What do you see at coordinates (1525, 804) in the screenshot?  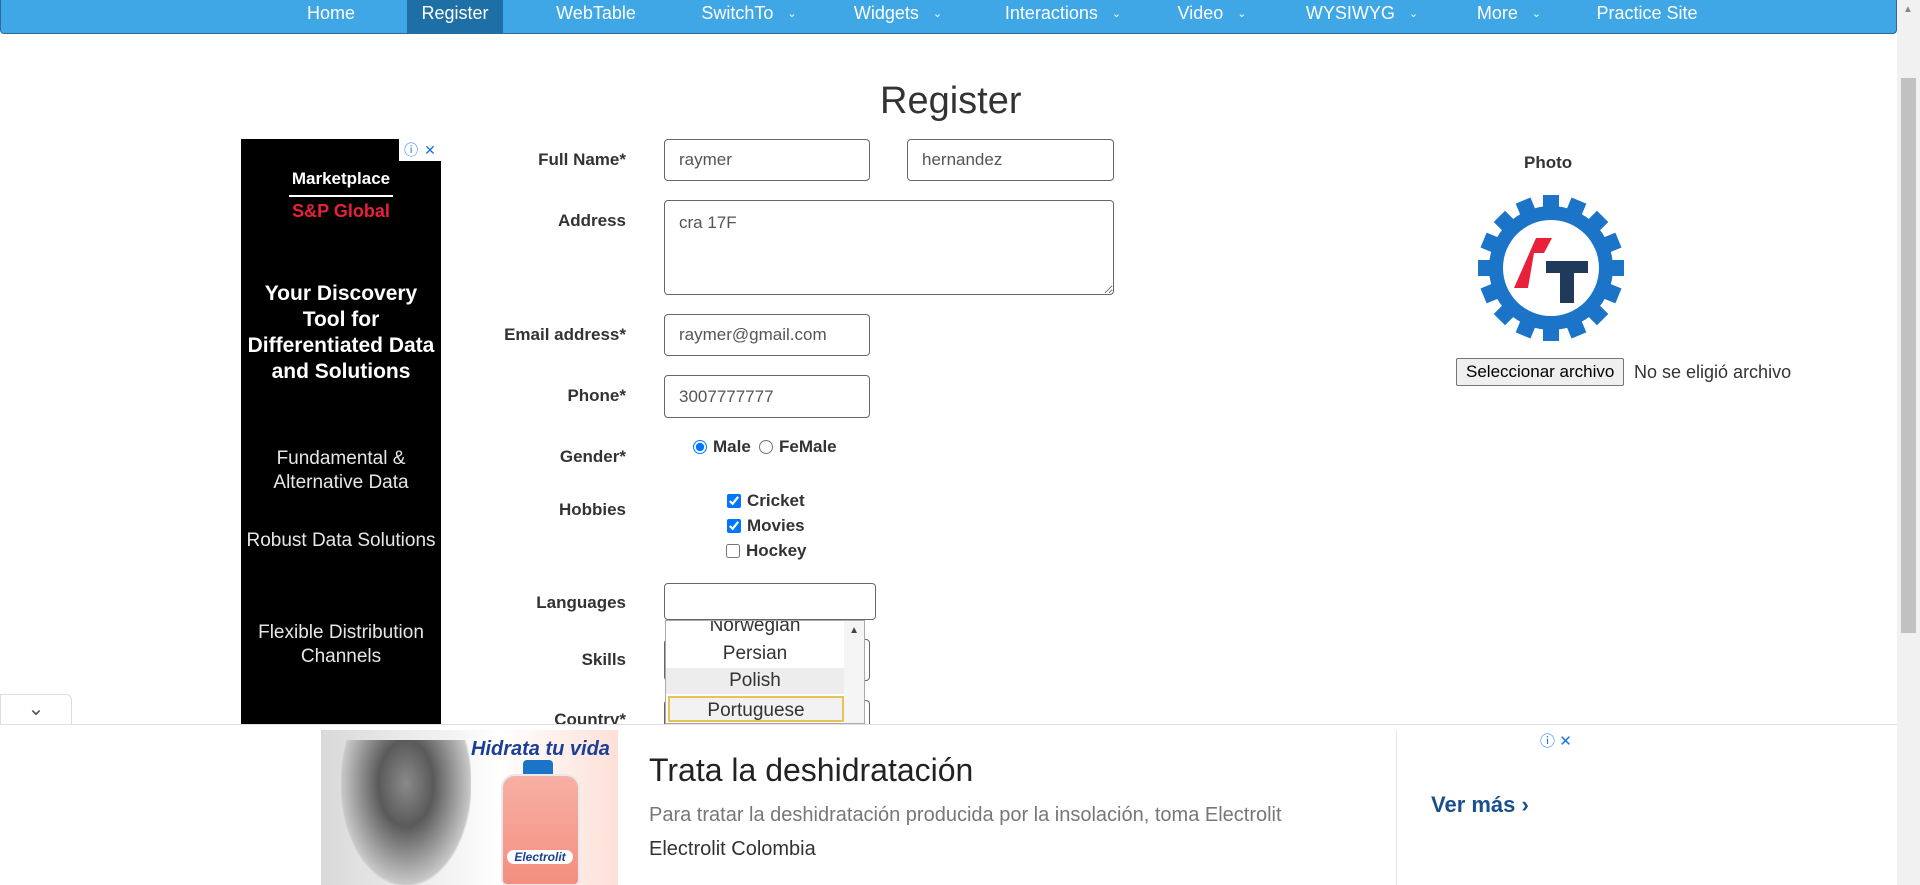 I see `chevron-right-icon: ›` at bounding box center [1525, 804].